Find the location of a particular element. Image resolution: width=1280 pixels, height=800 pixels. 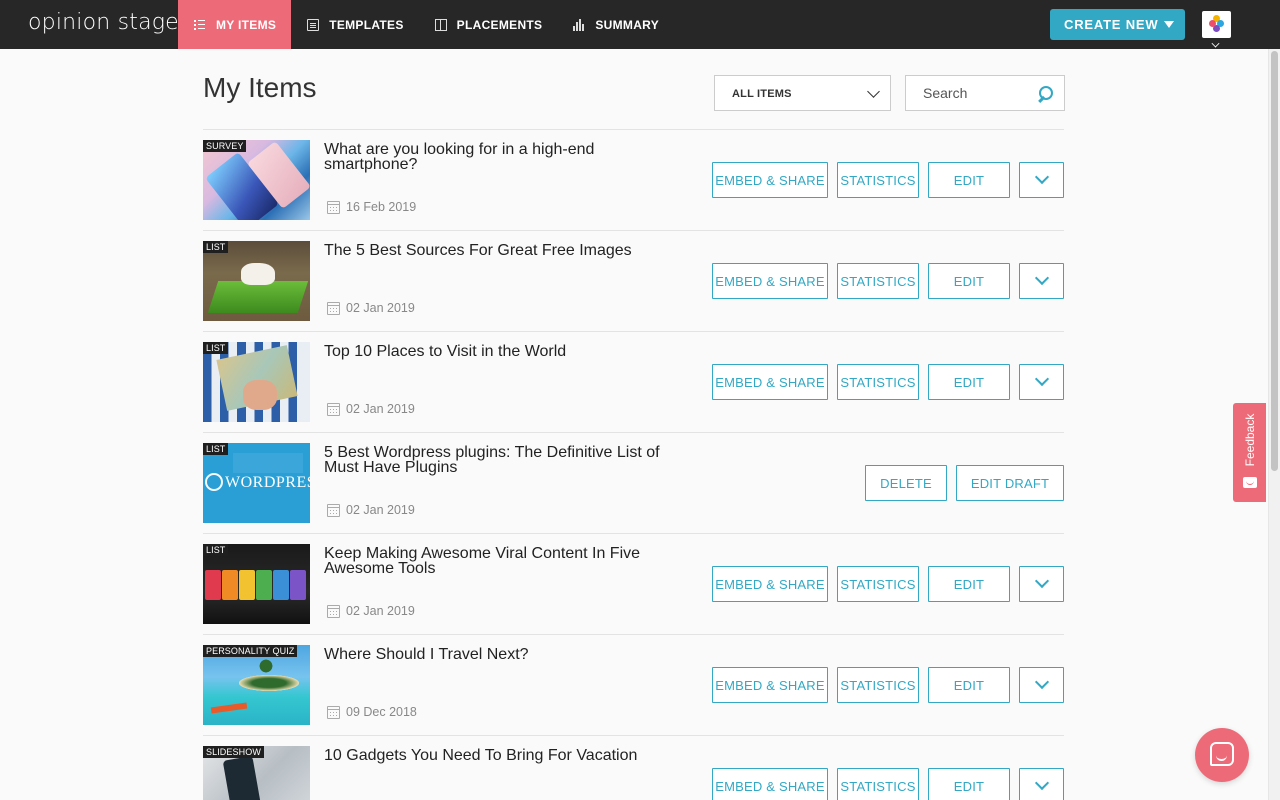

items-filter-select: ALL ITEMS is located at coordinates (802, 93).